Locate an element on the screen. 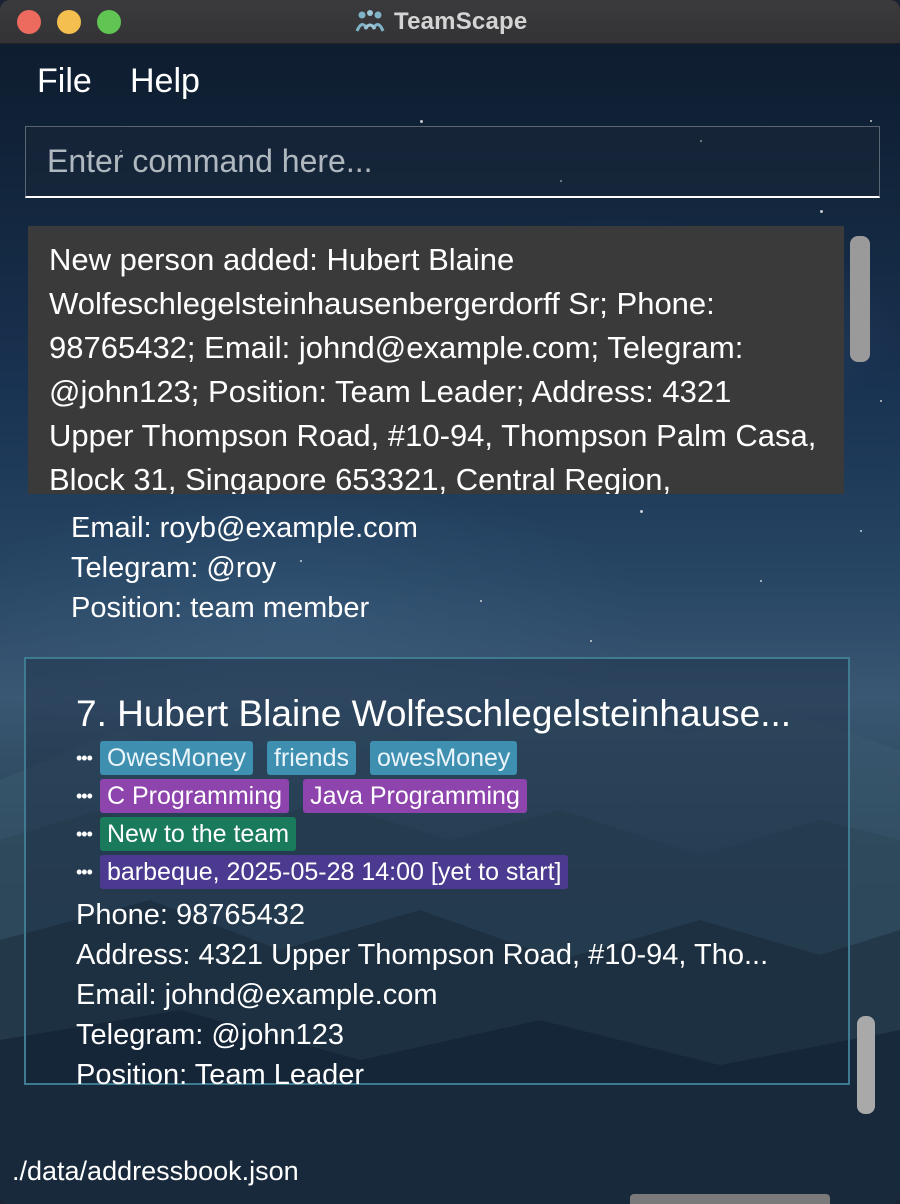  command-box is located at coordinates (452, 162).